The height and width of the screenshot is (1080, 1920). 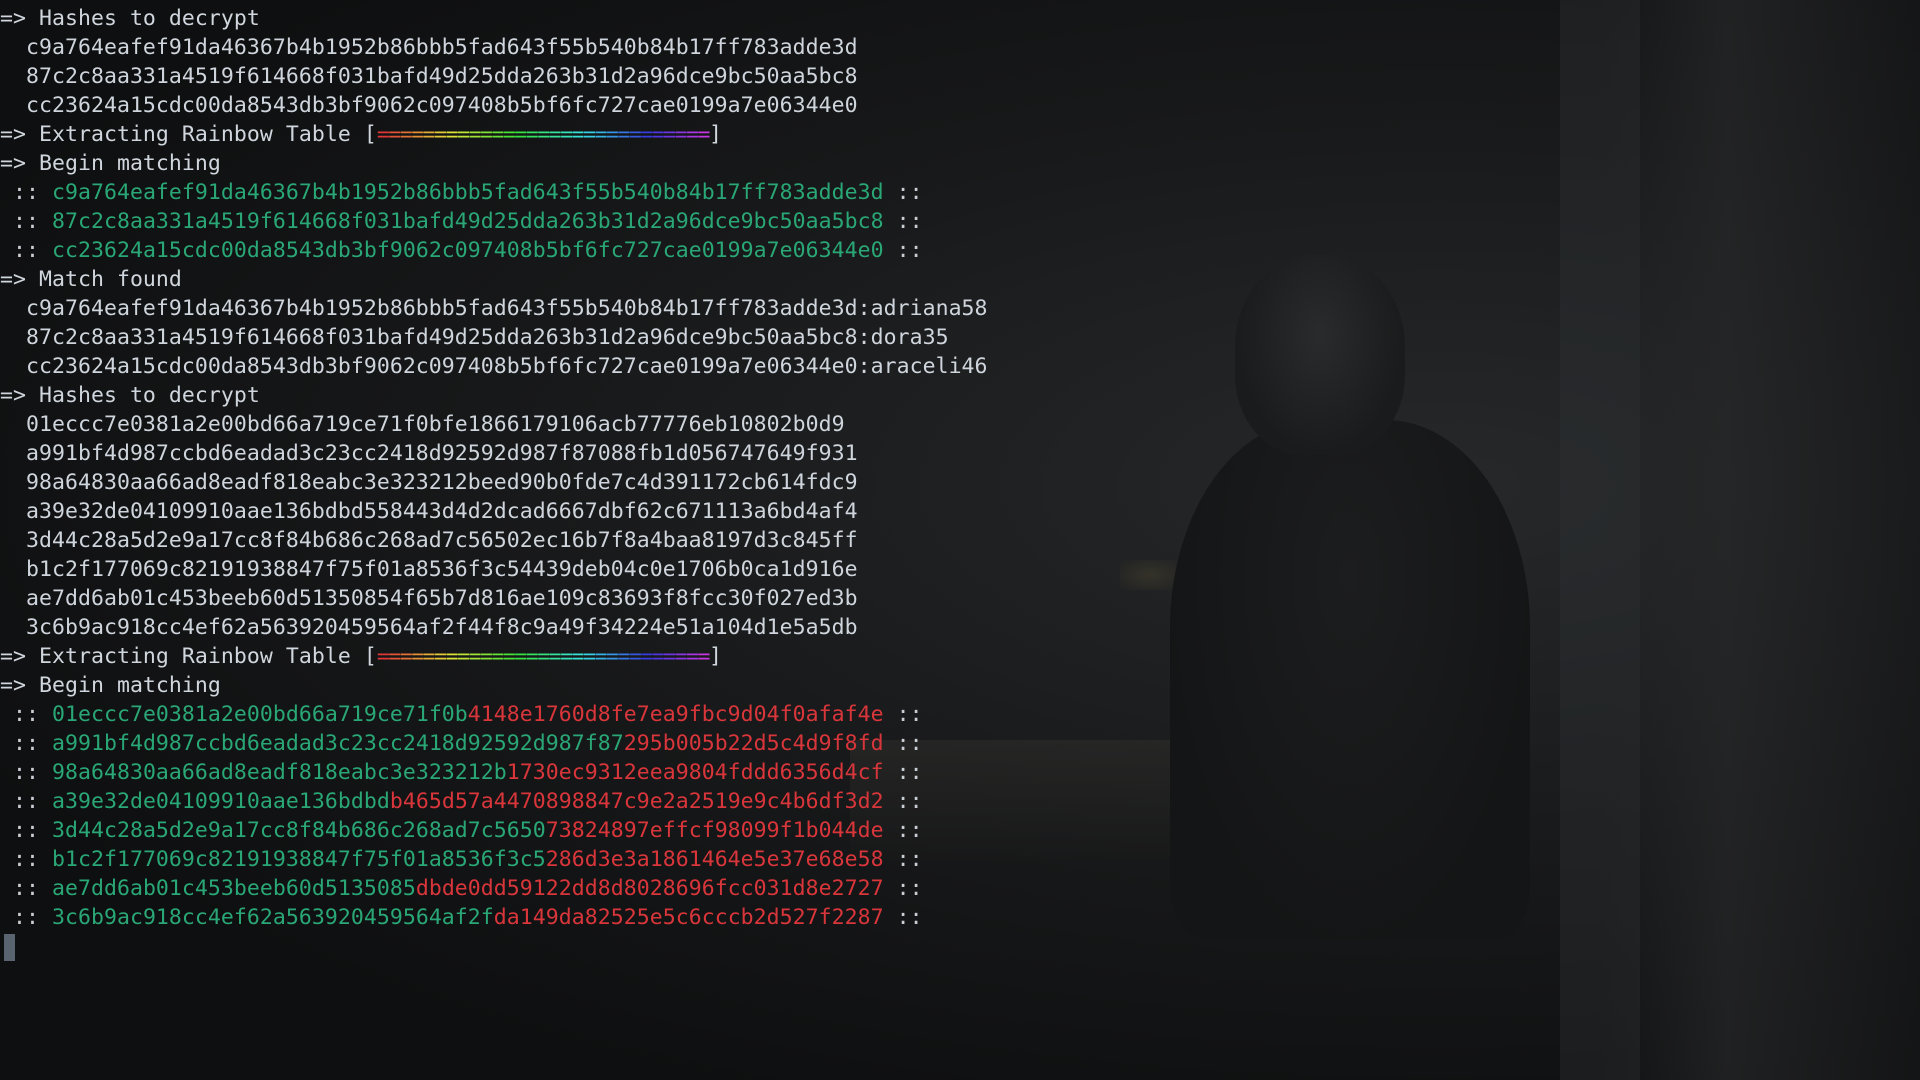 I want to click on terminal-cursor, so click(x=9, y=947).